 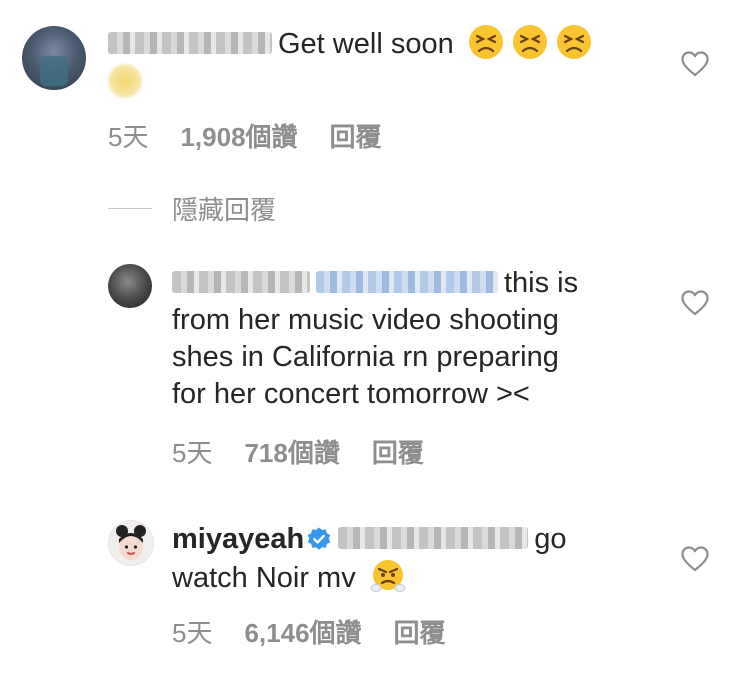 I want to click on face-with-steam-emoji, so click(x=388, y=576).